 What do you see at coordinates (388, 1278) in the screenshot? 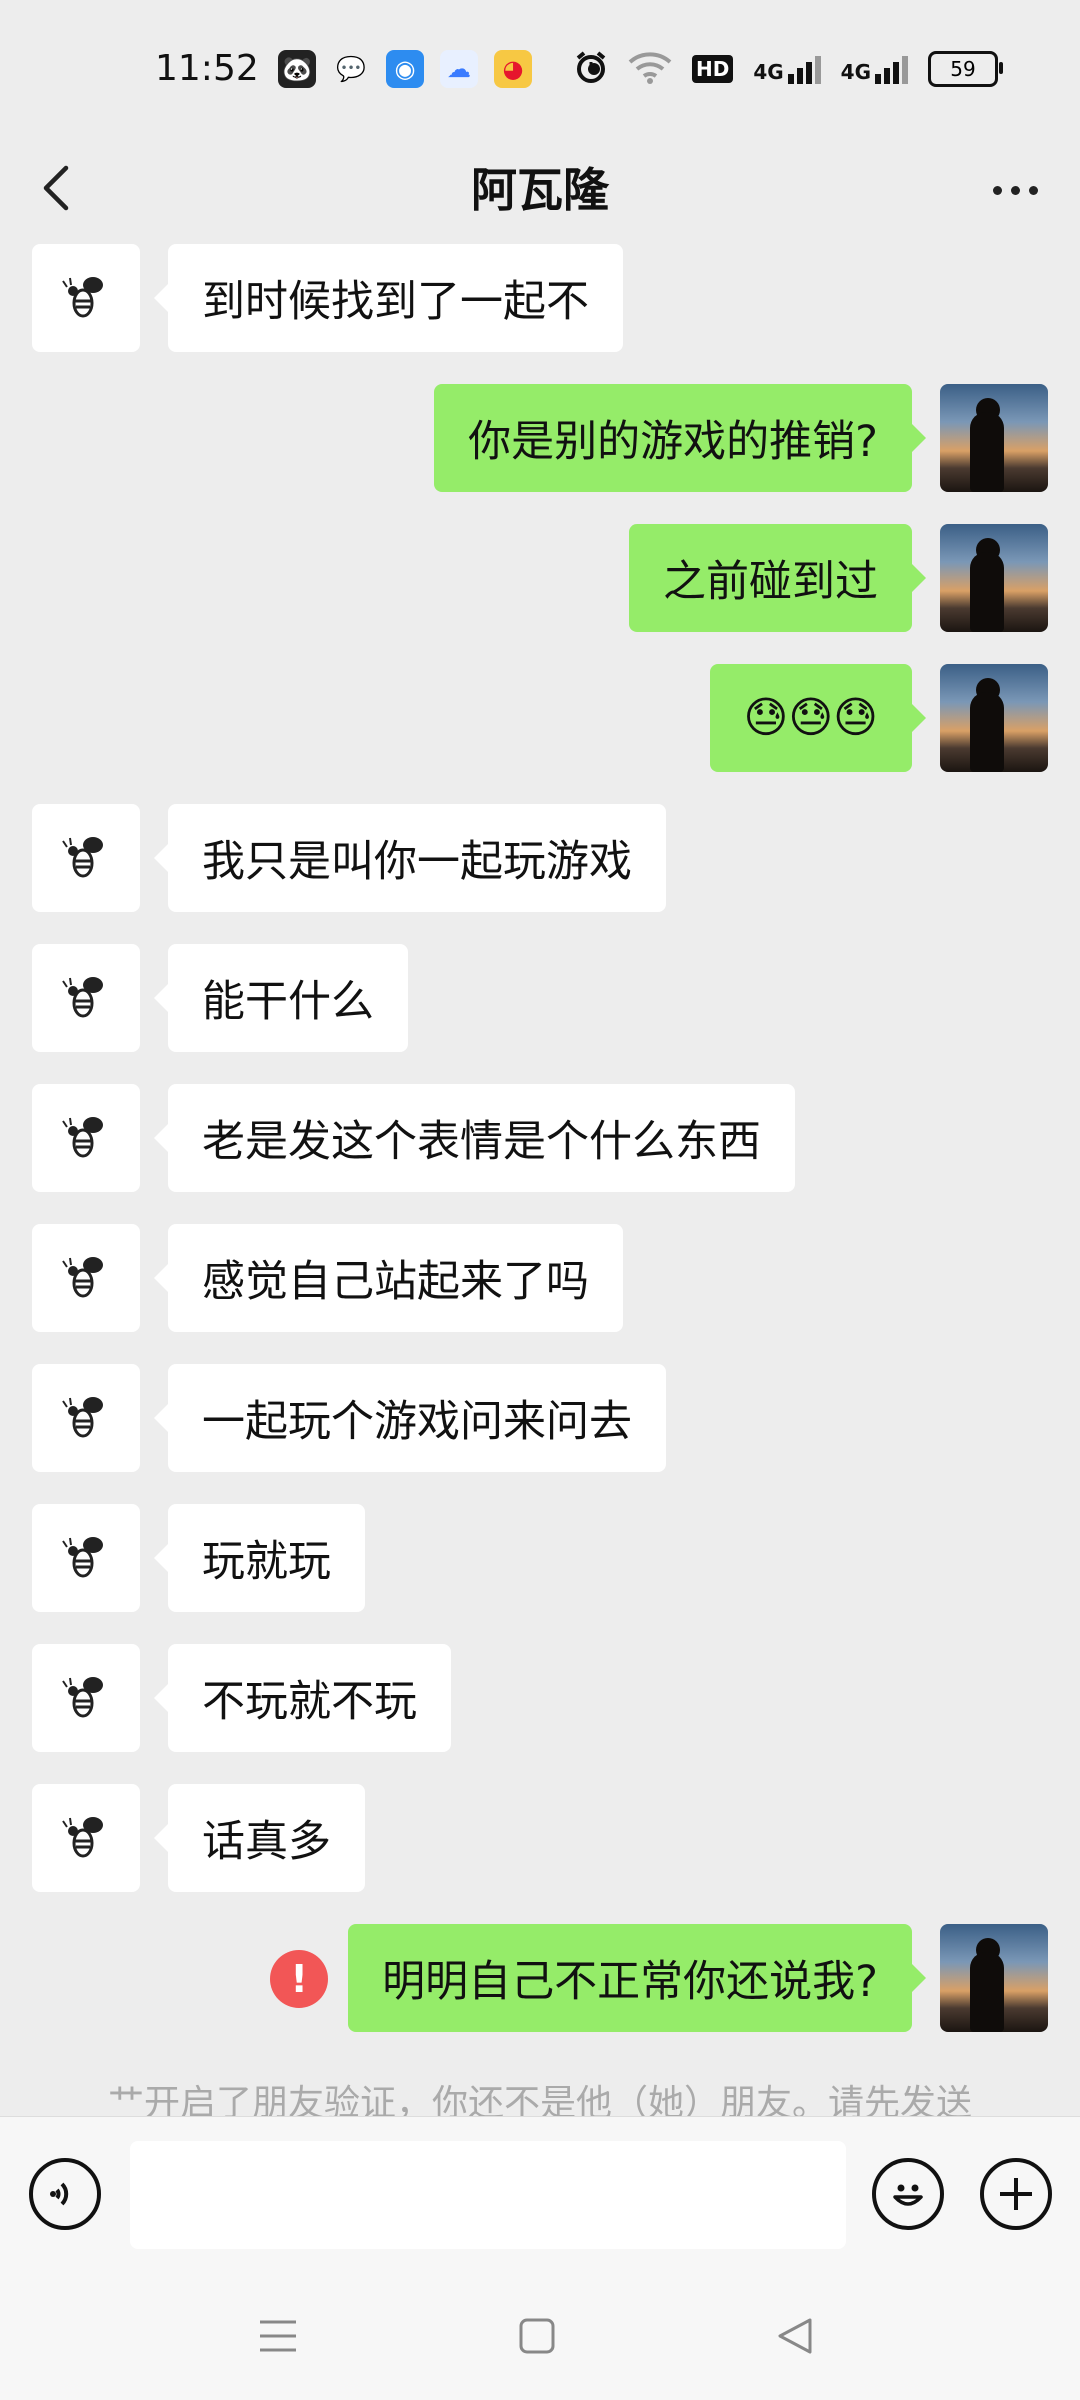
I see `received-message-bubble: 感觉自己站起来了吗` at bounding box center [388, 1278].